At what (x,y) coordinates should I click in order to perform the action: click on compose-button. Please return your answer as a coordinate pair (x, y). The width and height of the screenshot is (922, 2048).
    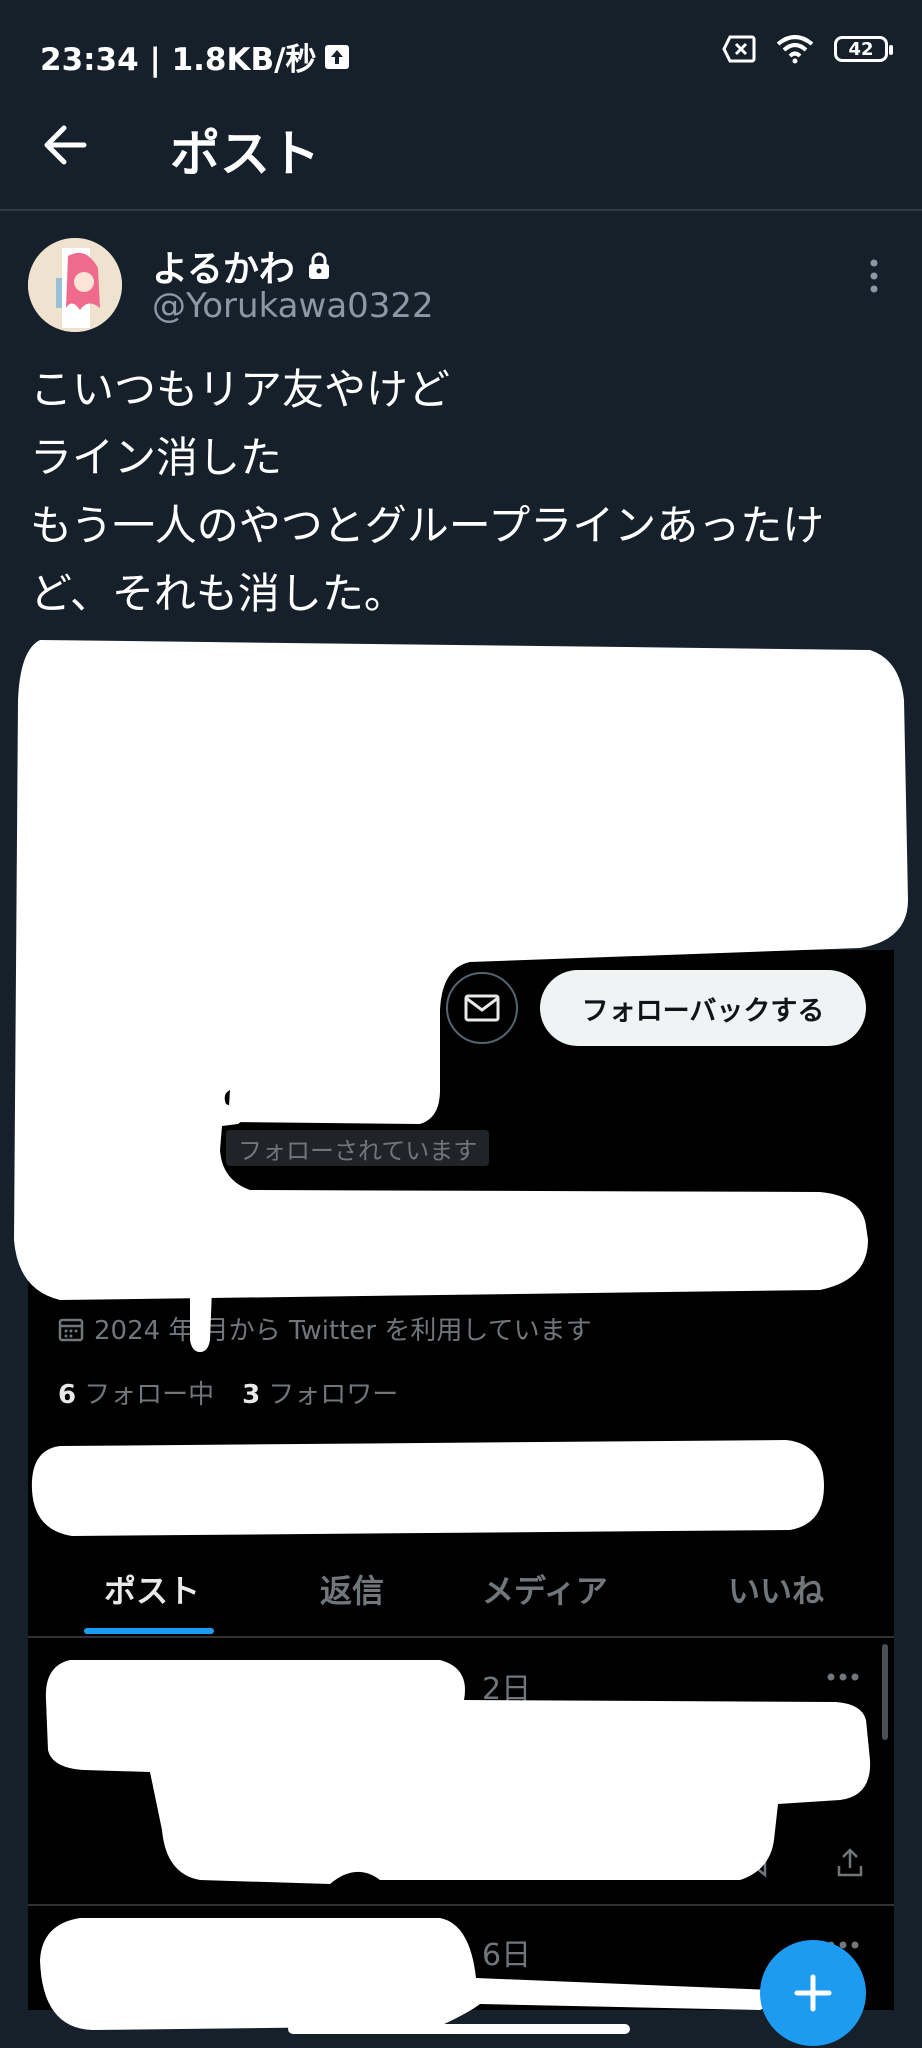
    Looking at the image, I should click on (813, 1993).